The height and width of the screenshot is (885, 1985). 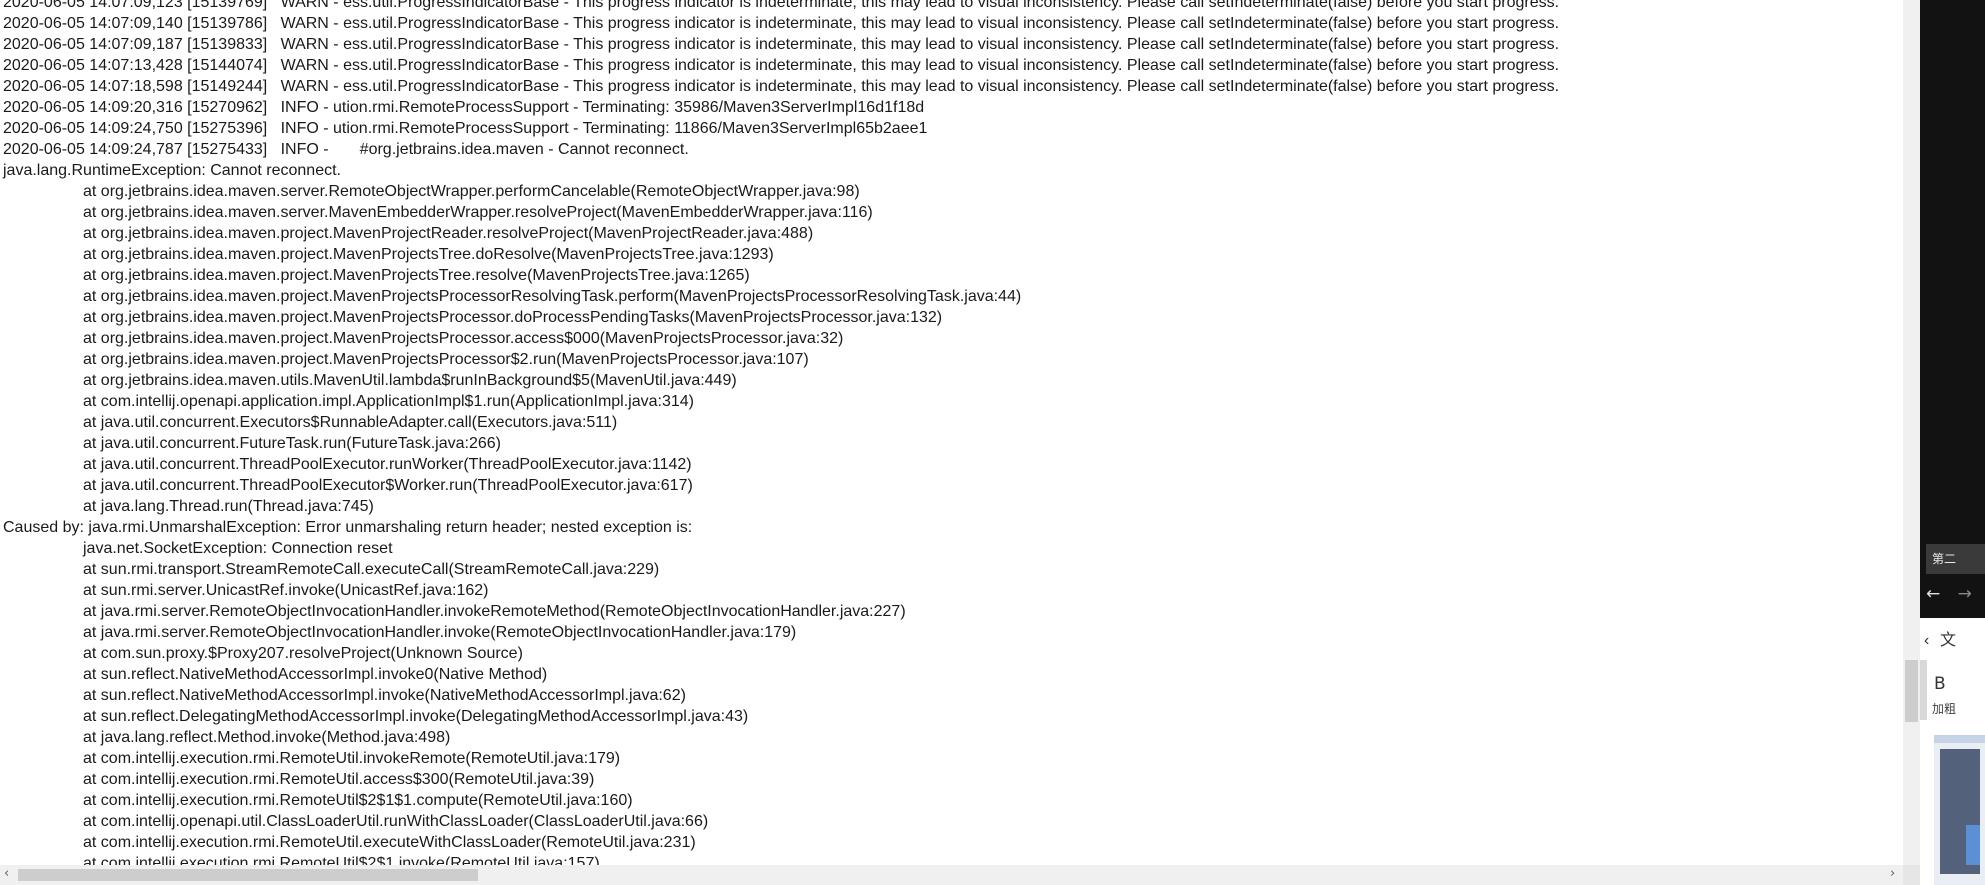 I want to click on chevron-left-icon: ‹, so click(x=1926, y=641).